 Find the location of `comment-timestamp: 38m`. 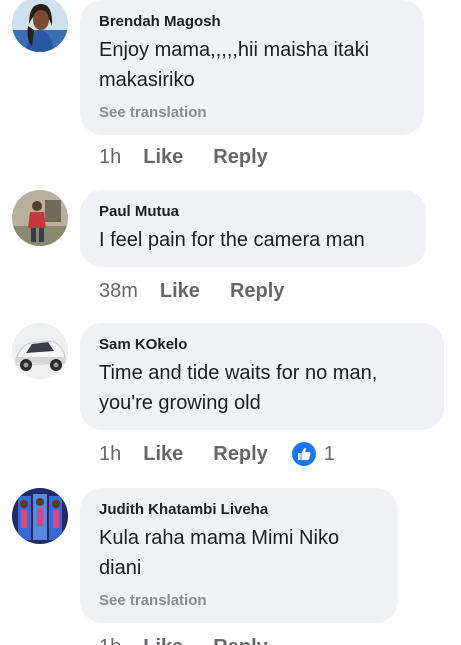

comment-timestamp: 38m is located at coordinates (118, 291).